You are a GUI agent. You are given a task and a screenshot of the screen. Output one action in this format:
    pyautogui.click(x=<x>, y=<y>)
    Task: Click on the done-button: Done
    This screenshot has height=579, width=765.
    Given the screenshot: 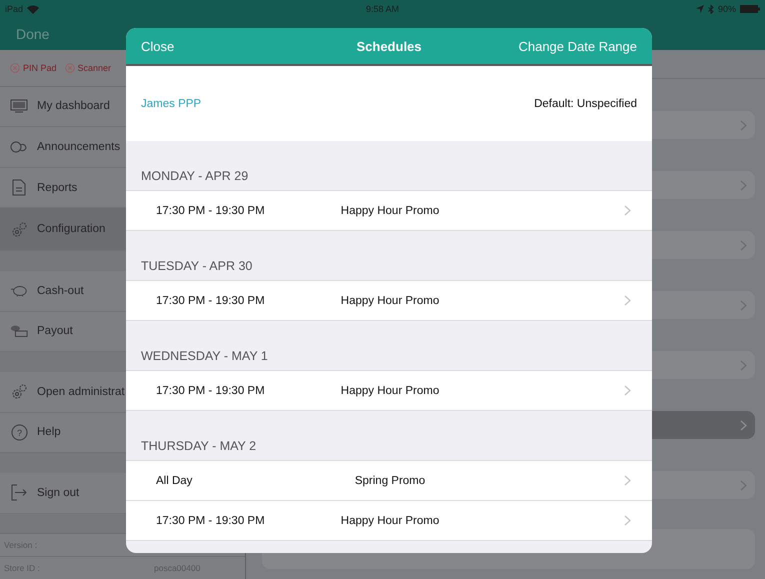 What is the action you would take?
    pyautogui.click(x=33, y=34)
    